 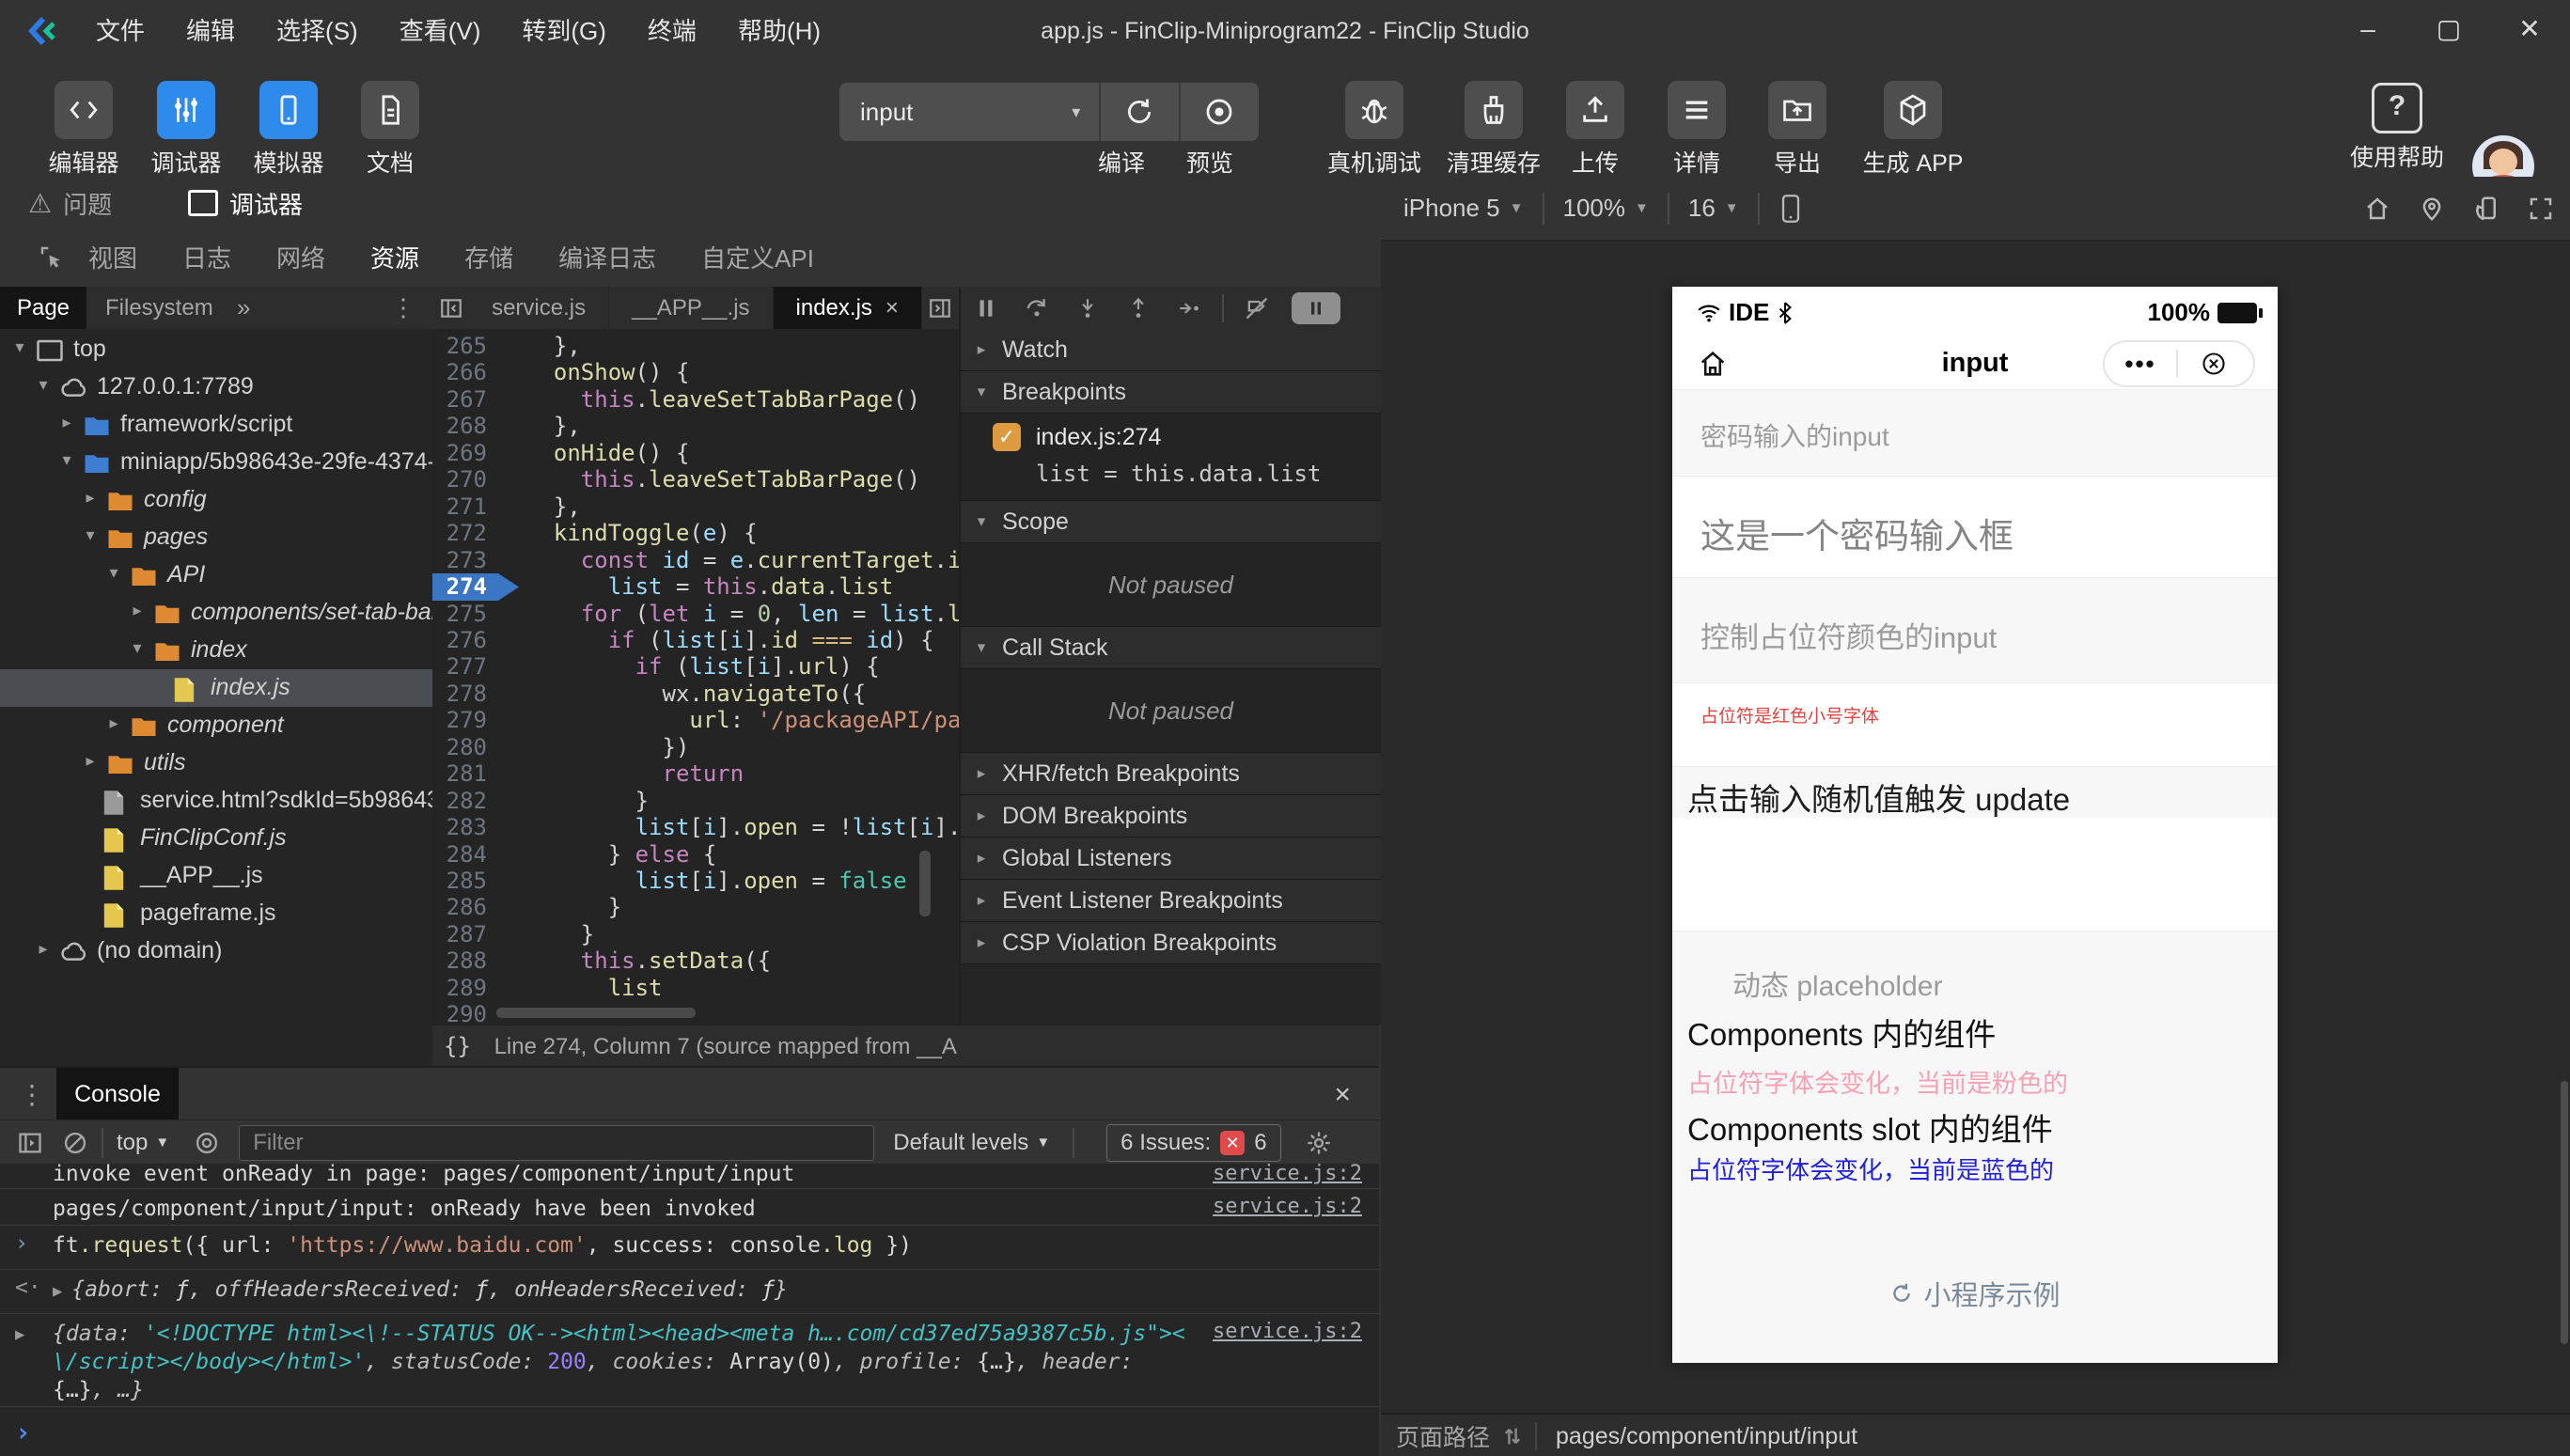 I want to click on pink-placeholder-input: 占位符字体会变化，当前是粉色的, so click(x=1877, y=1081).